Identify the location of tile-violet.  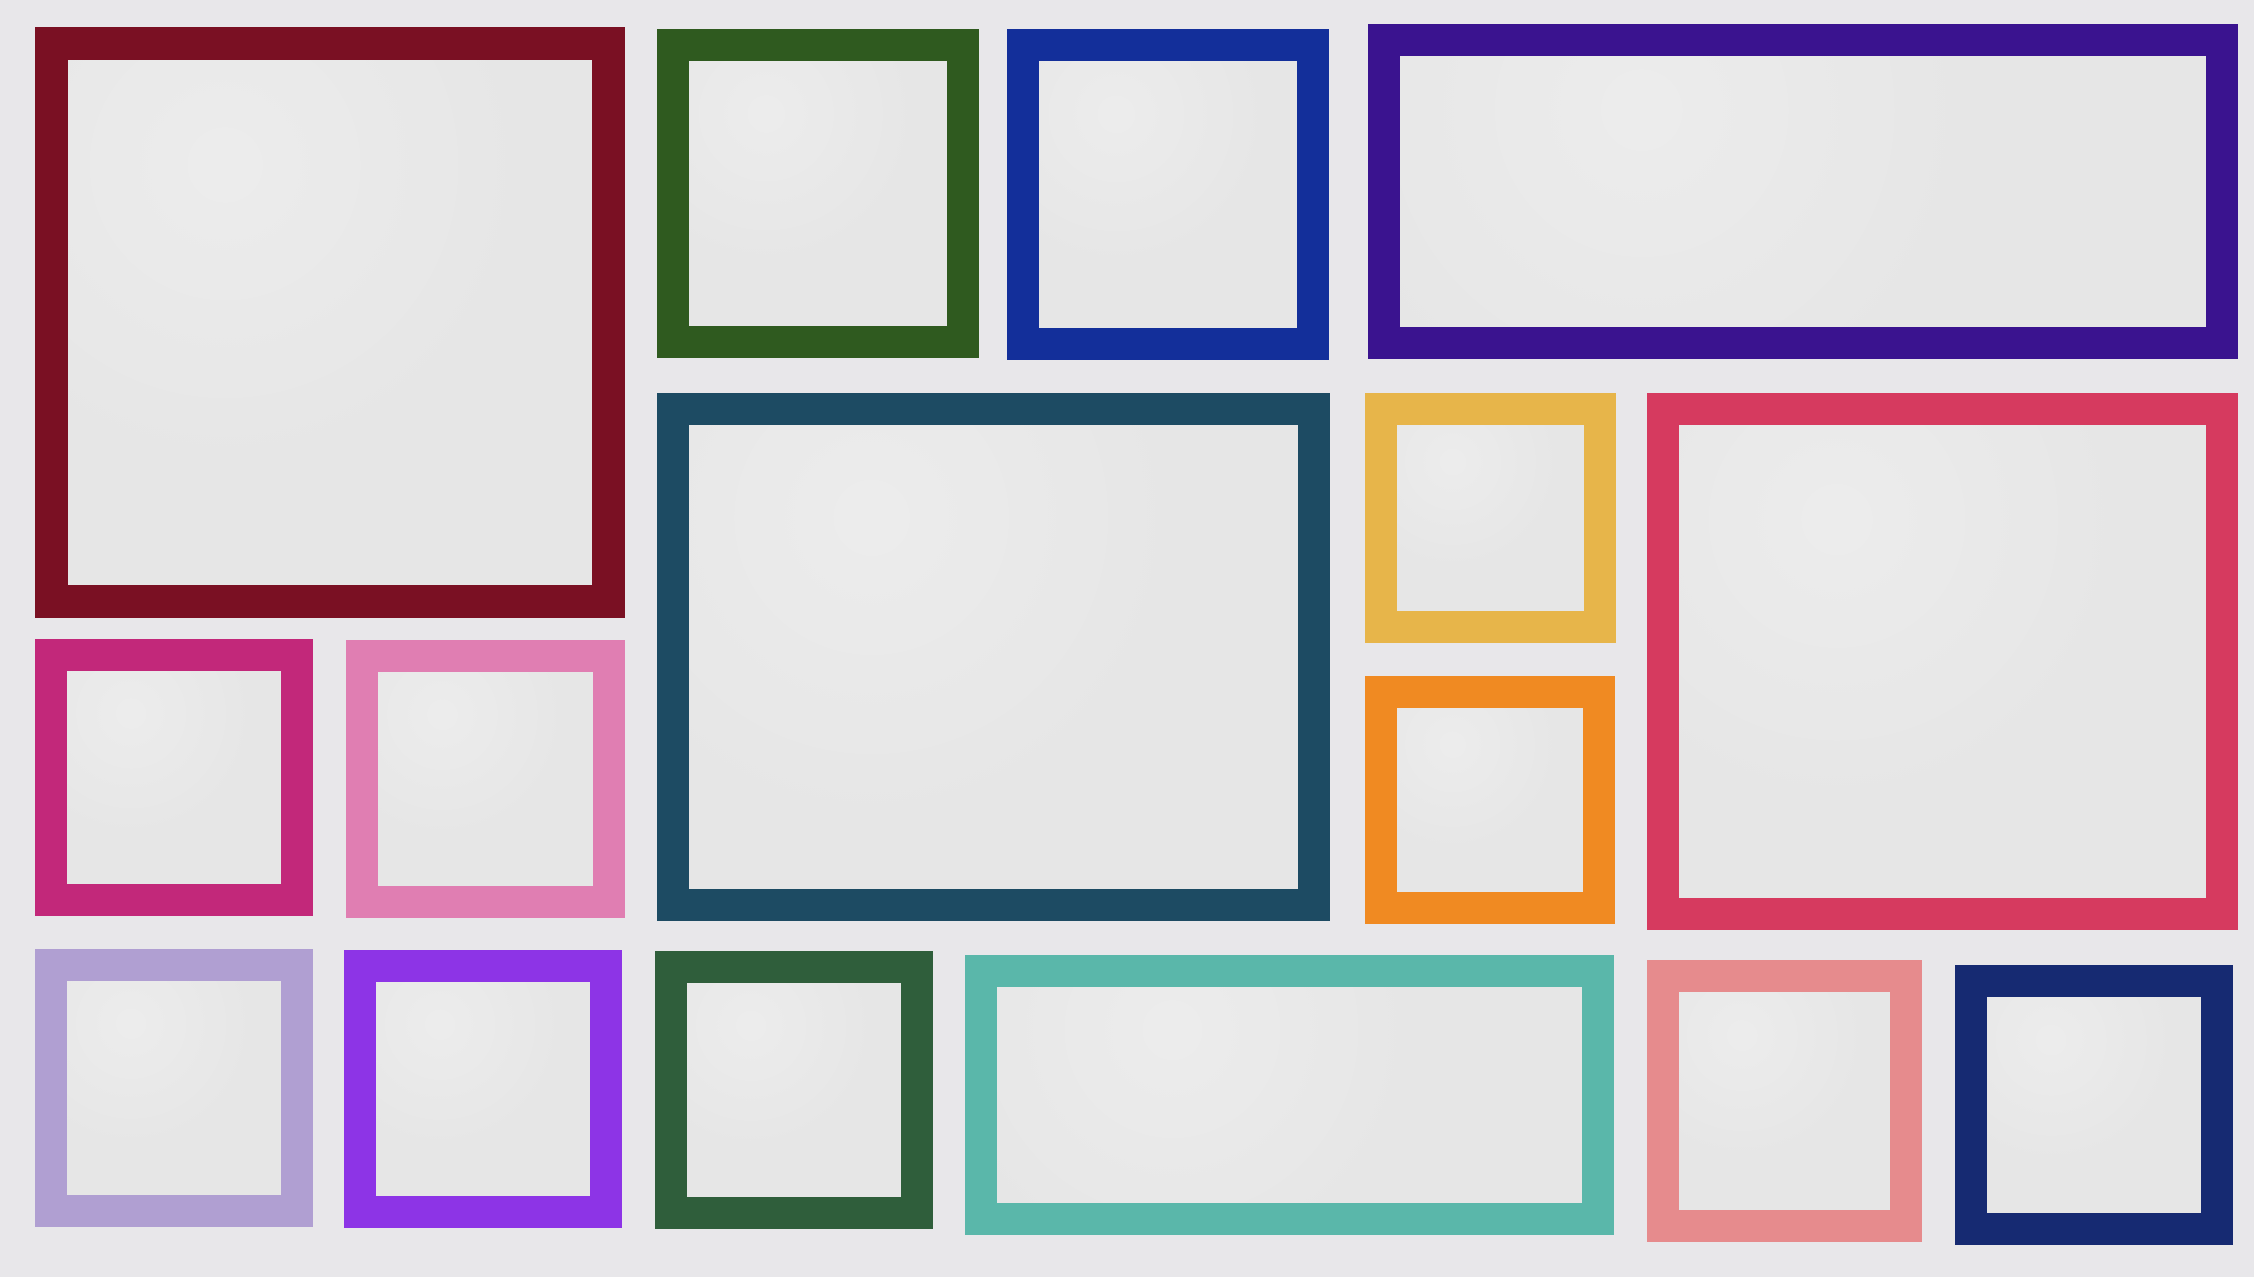
(483, 1089).